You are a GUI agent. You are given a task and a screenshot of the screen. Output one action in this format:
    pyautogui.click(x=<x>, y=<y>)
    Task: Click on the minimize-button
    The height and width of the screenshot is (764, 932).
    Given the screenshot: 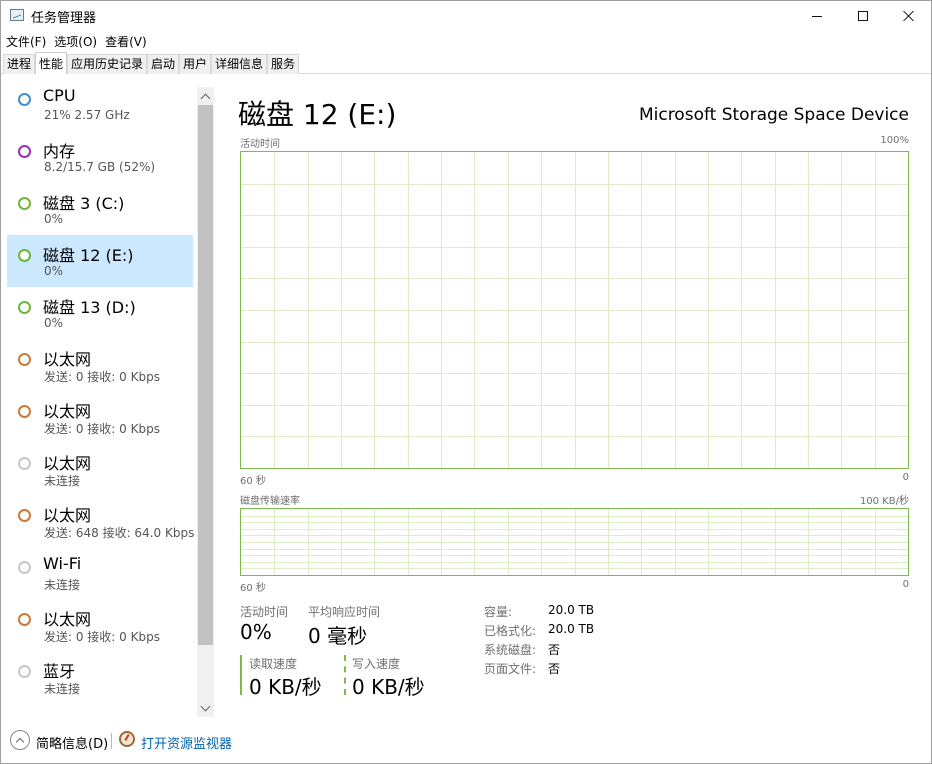 What is the action you would take?
    pyautogui.click(x=817, y=16)
    